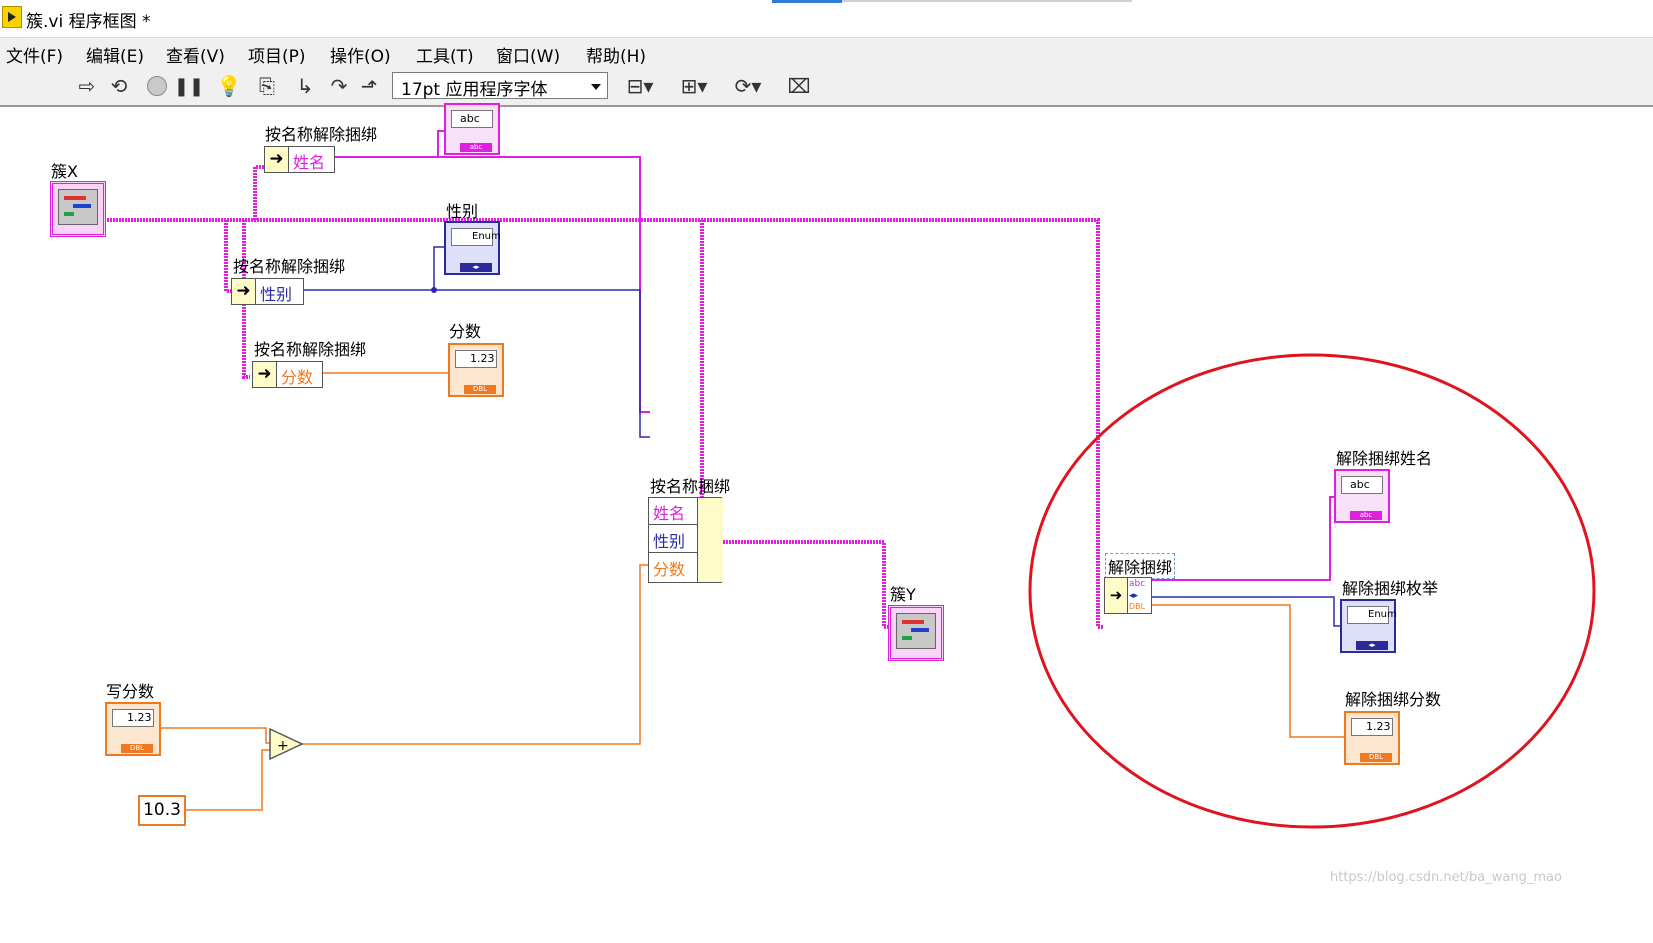  Describe the element at coordinates (462, 211) in the screenshot. I see `gender-indicator-label: 性别` at that location.